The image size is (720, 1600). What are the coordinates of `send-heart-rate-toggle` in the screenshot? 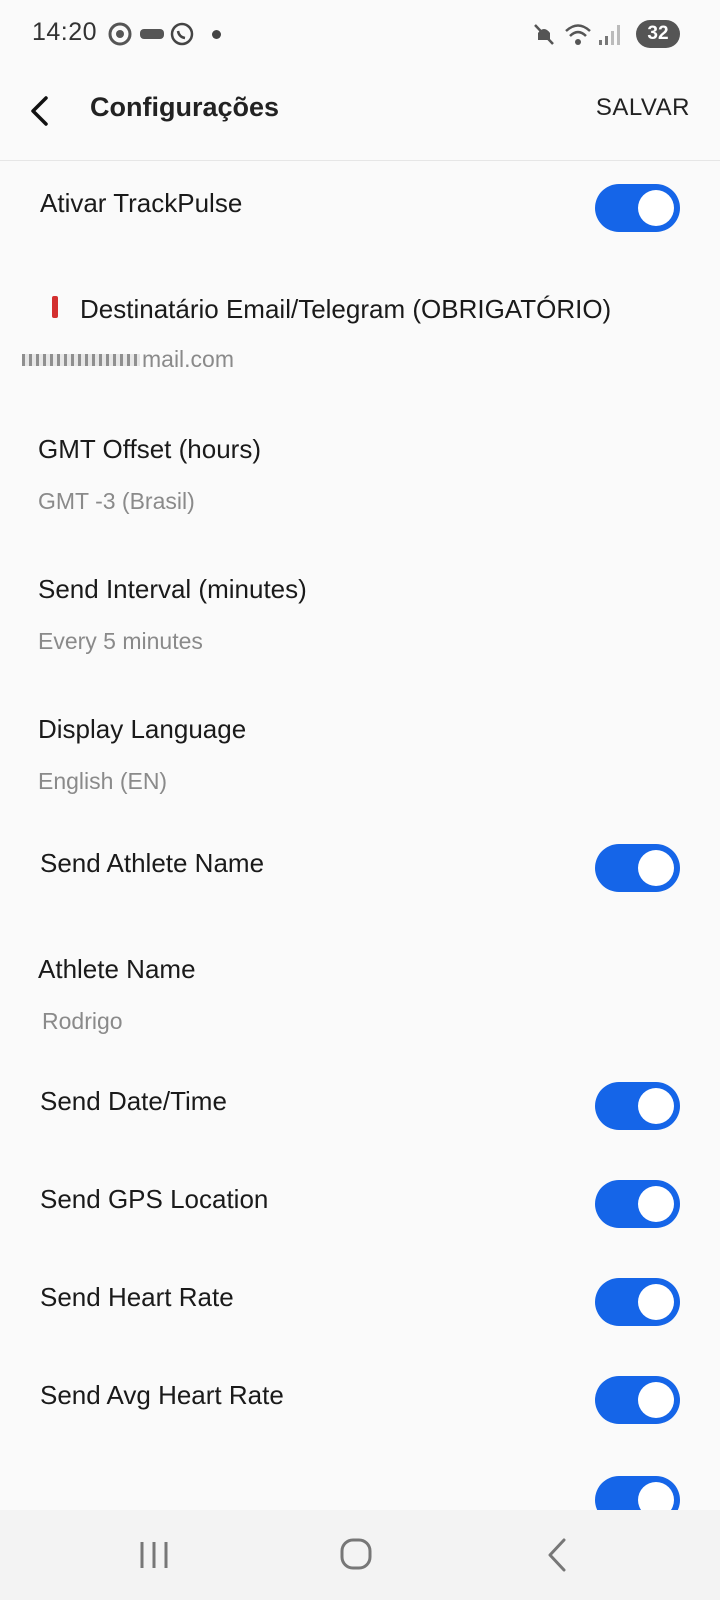 It's located at (637, 1302).